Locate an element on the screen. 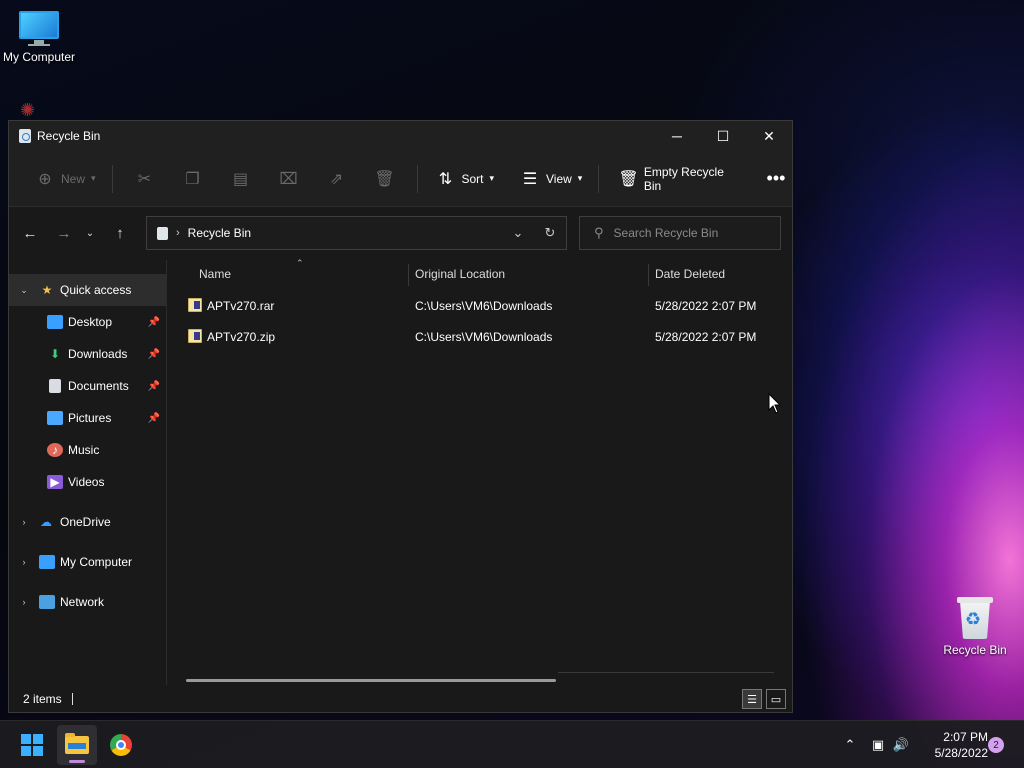  partial-app-icon: ✺ is located at coordinates (28, 110).